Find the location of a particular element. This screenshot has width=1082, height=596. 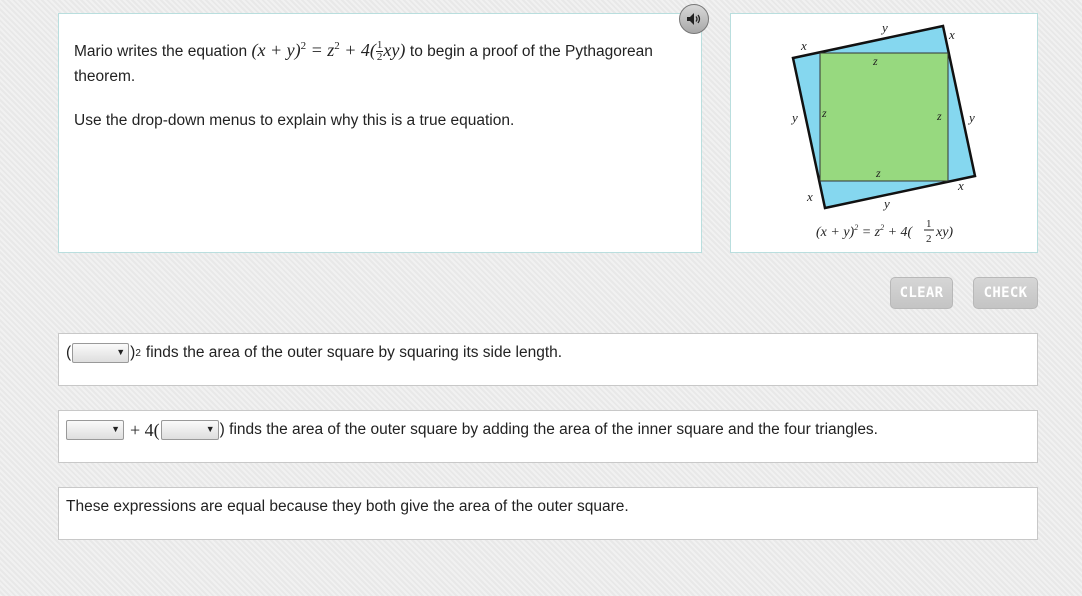

label-z-bottom: z is located at coordinates (878, 173).